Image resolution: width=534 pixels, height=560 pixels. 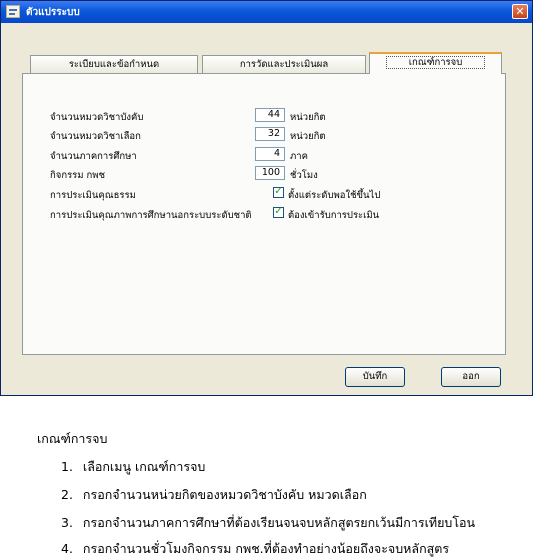 What do you see at coordinates (270, 115) in the screenshot?
I see `required-credits-input: 44` at bounding box center [270, 115].